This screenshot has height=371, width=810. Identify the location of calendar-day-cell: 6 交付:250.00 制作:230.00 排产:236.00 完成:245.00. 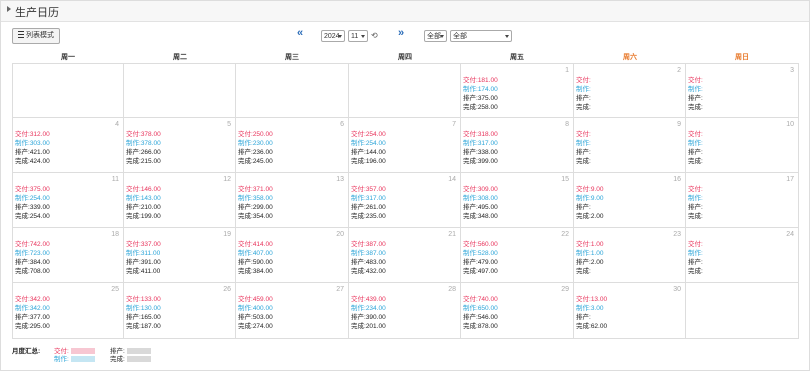
(292, 145).